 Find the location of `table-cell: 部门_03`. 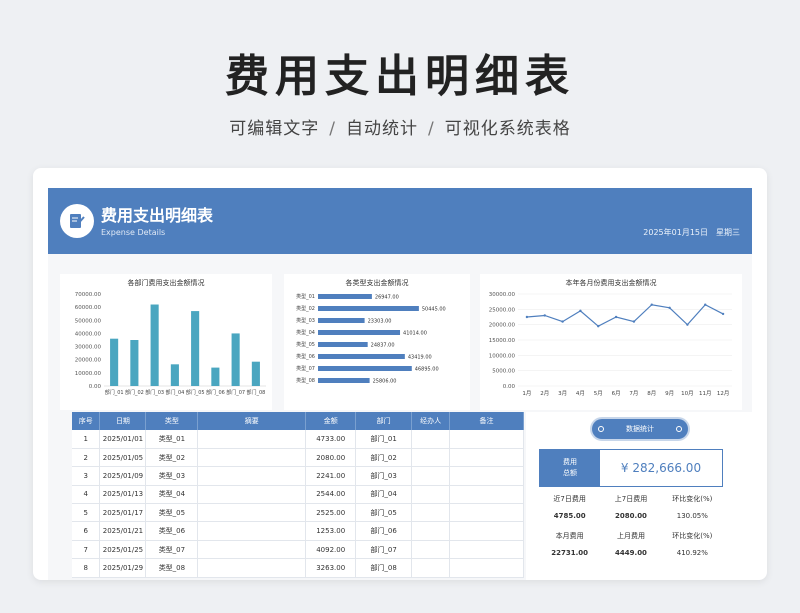

table-cell: 部门_03 is located at coordinates (384, 476).